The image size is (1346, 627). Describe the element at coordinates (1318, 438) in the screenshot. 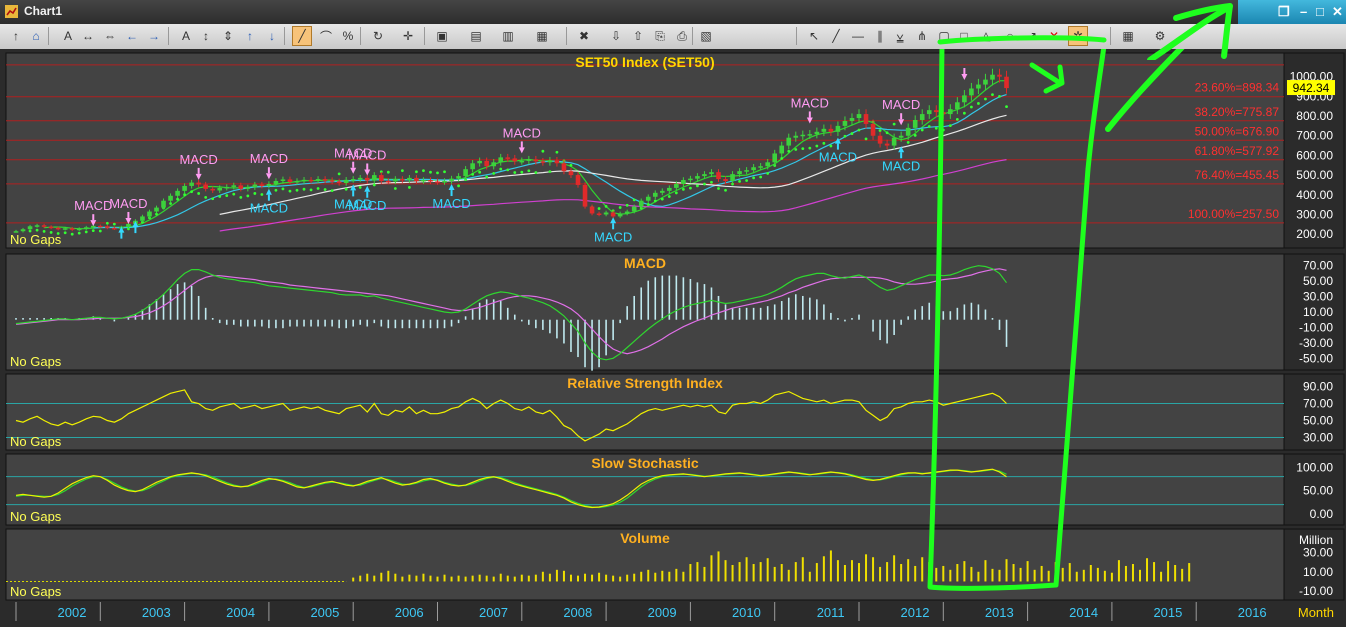

I see `y-tick-label: 30.00` at that location.